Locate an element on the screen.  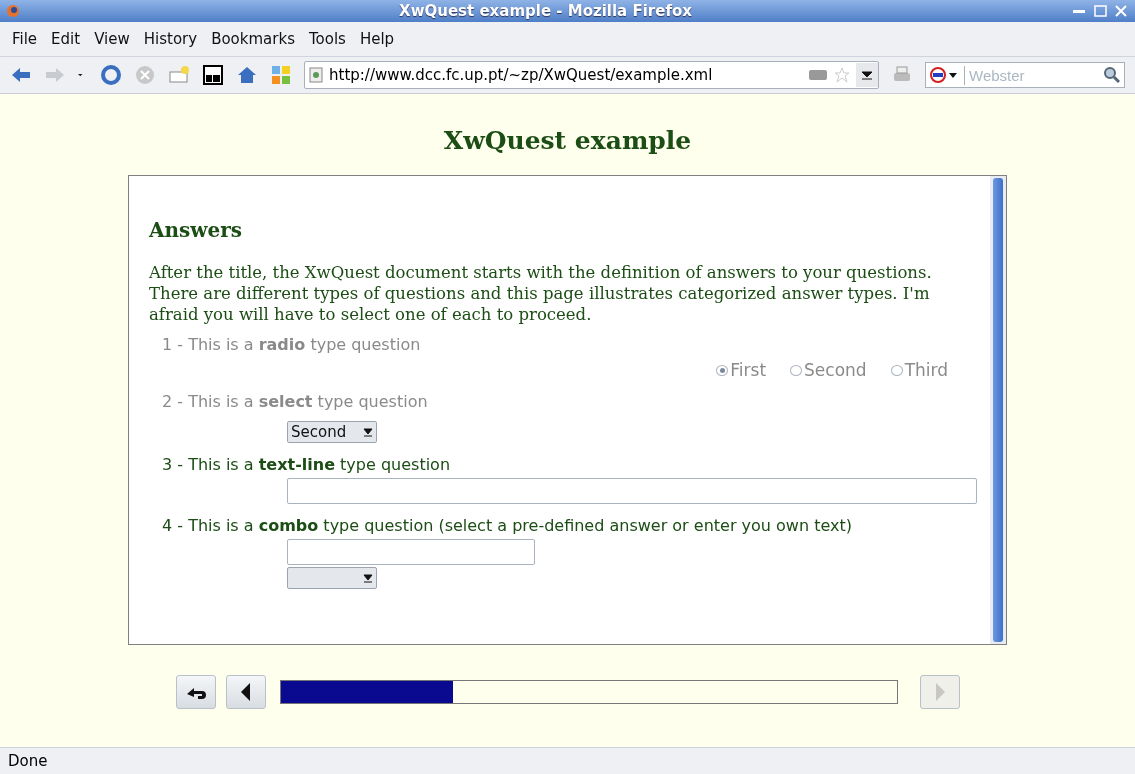
menu-item: View is located at coordinates (112, 39).